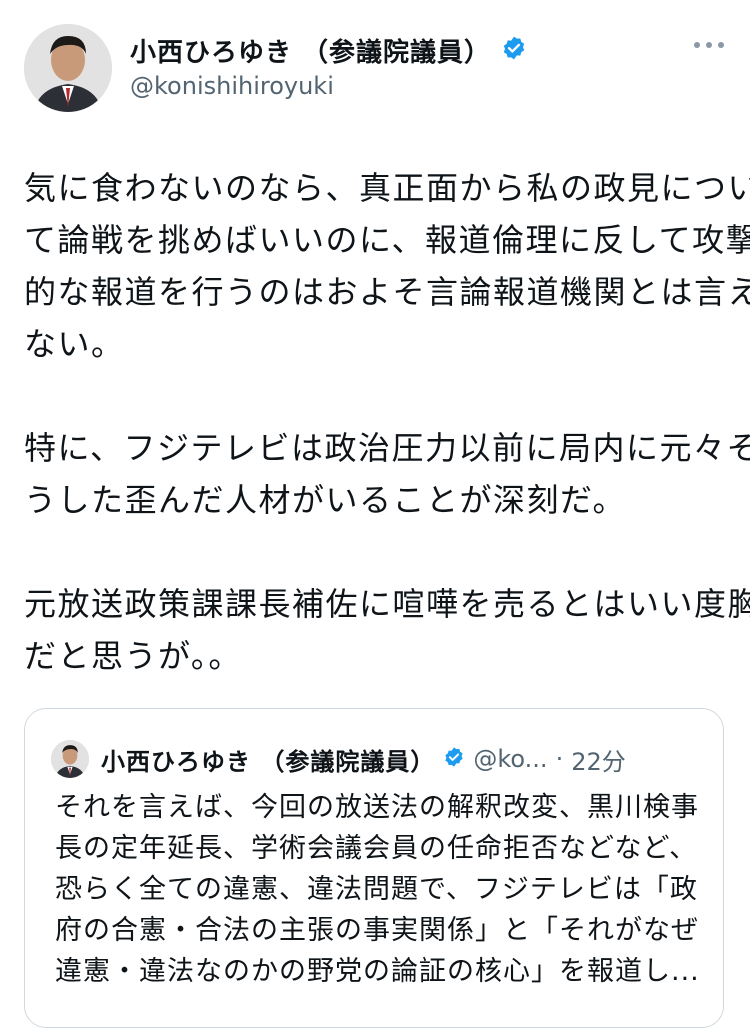  Describe the element at coordinates (68, 68) in the screenshot. I see `author-avatar` at that location.